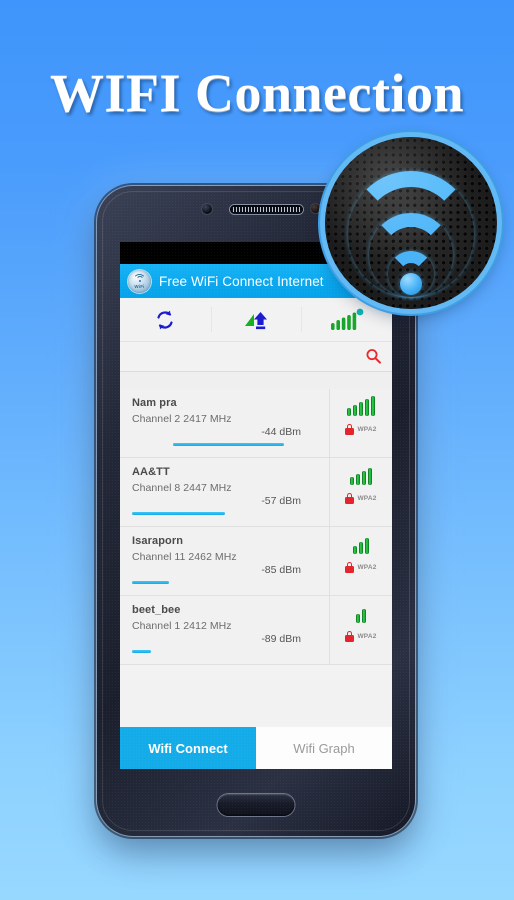 This screenshot has width=514, height=900. Describe the element at coordinates (154, 403) in the screenshot. I see `network-ssid: Nam pra` at that location.